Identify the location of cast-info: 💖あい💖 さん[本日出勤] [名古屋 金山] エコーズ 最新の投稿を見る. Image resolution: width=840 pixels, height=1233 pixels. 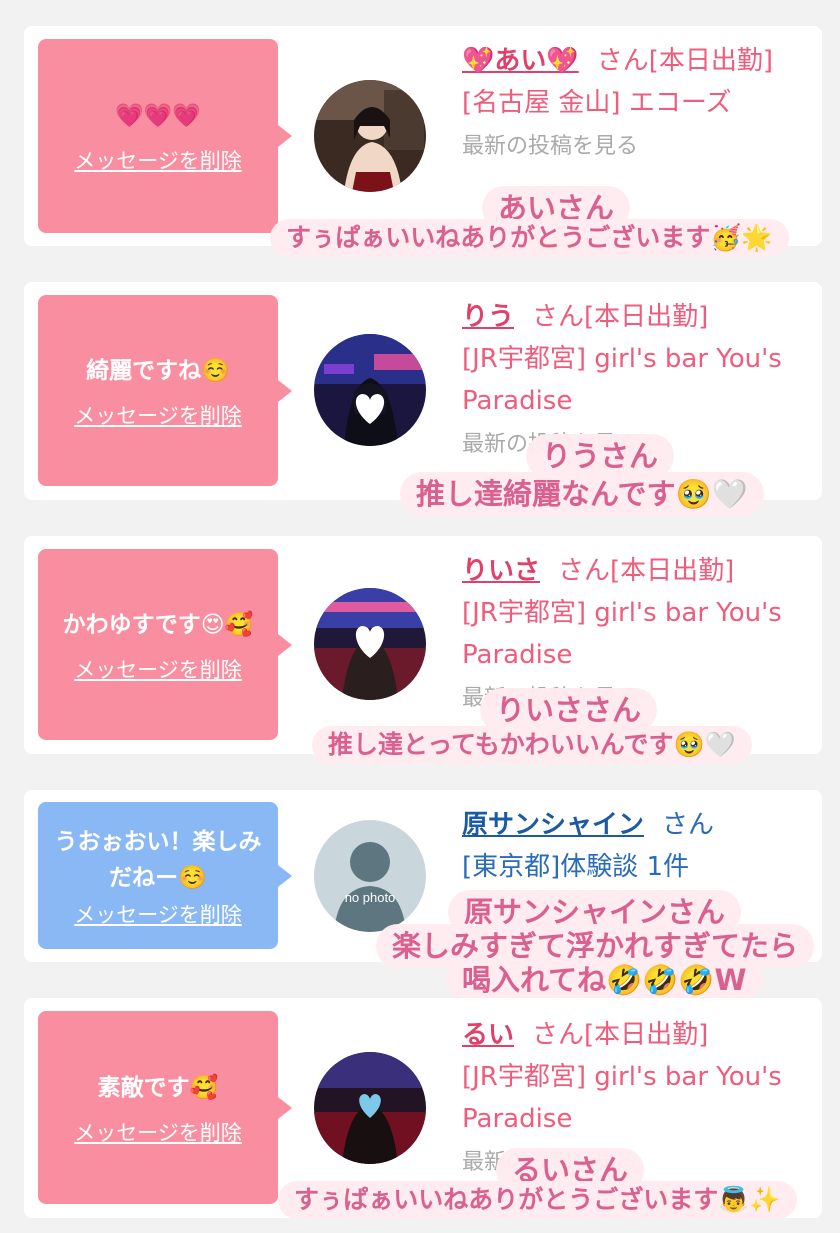
(632, 104).